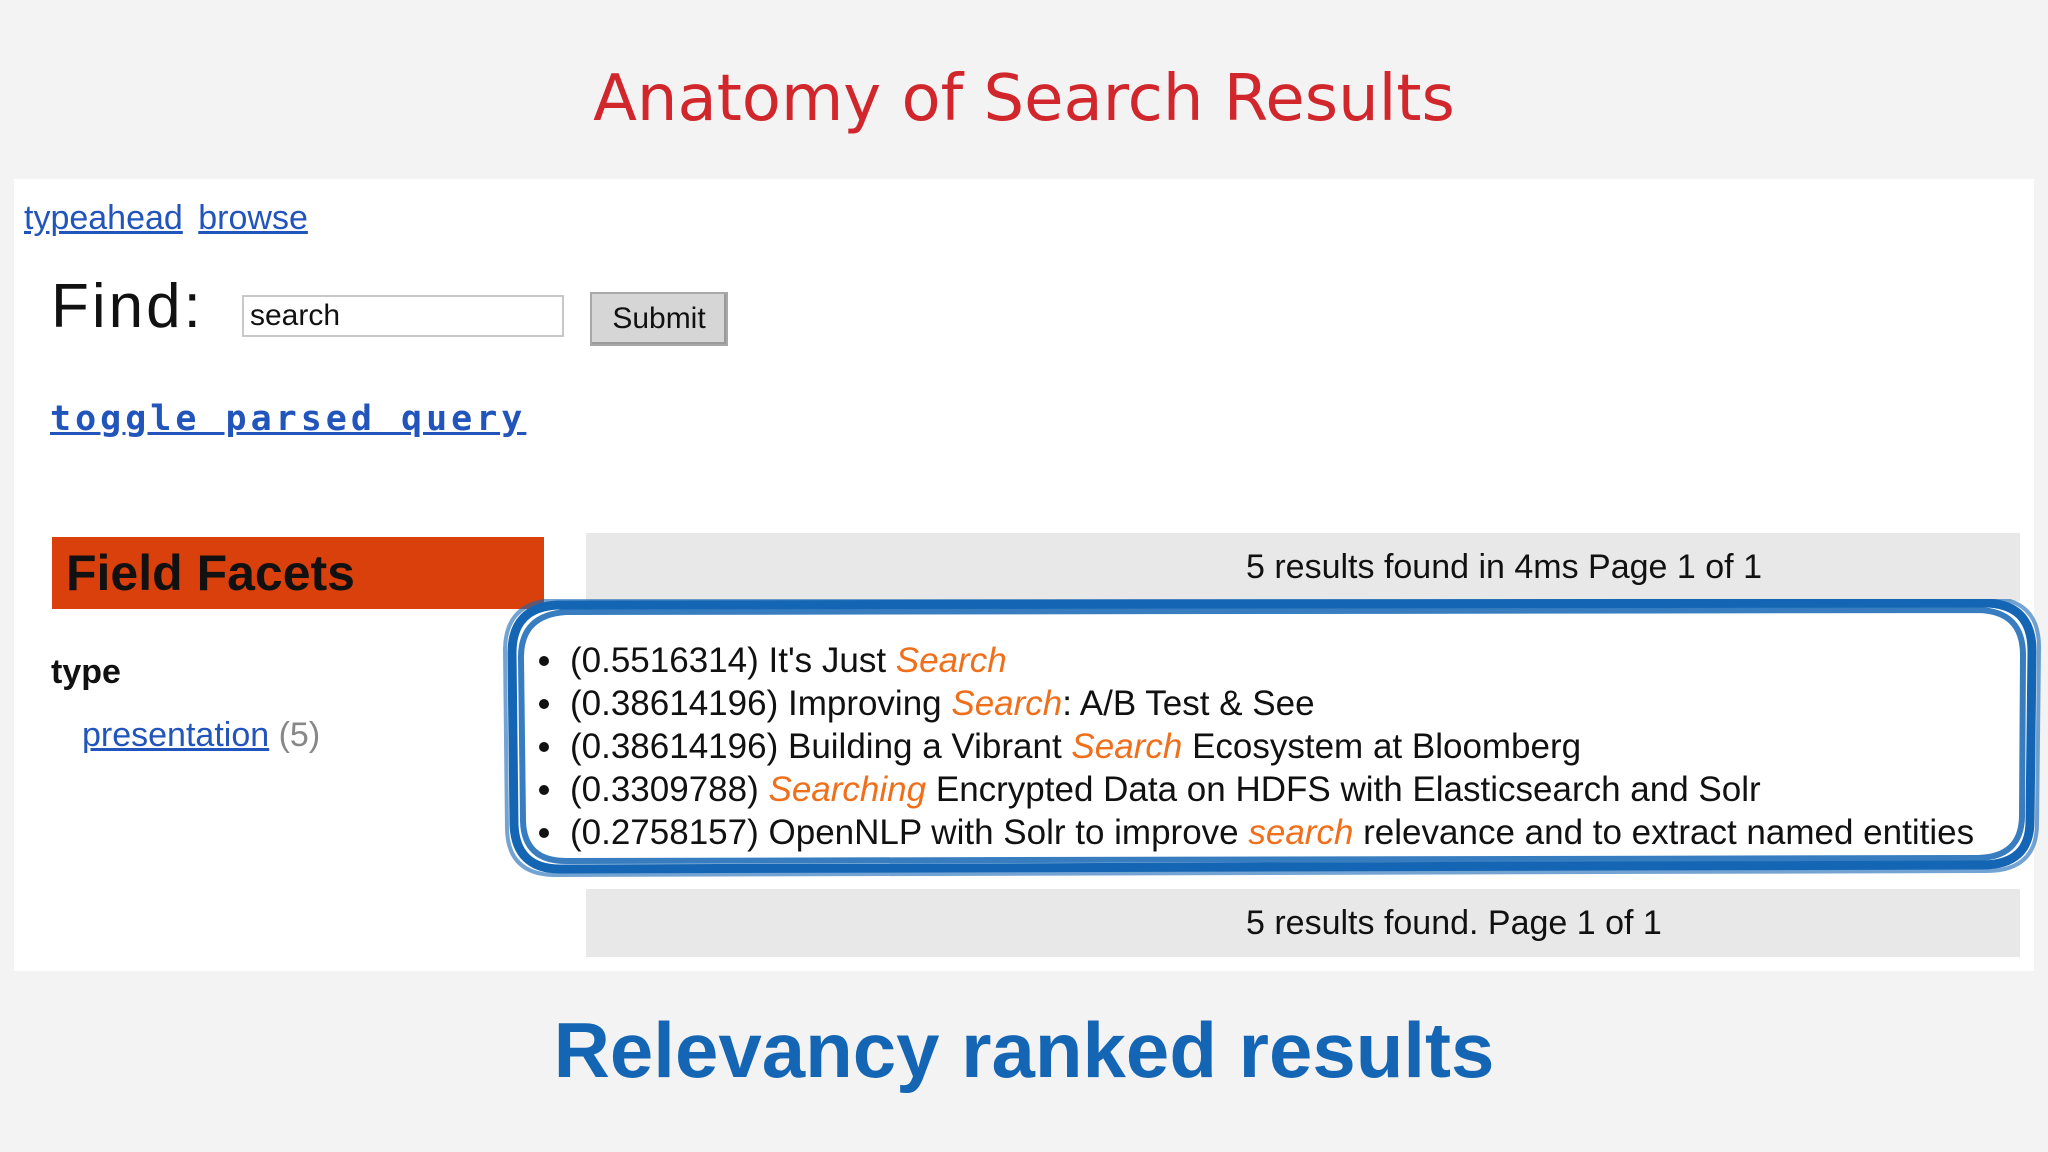 The image size is (2048, 1152). What do you see at coordinates (253, 218) in the screenshot?
I see `browse-link: browse` at bounding box center [253, 218].